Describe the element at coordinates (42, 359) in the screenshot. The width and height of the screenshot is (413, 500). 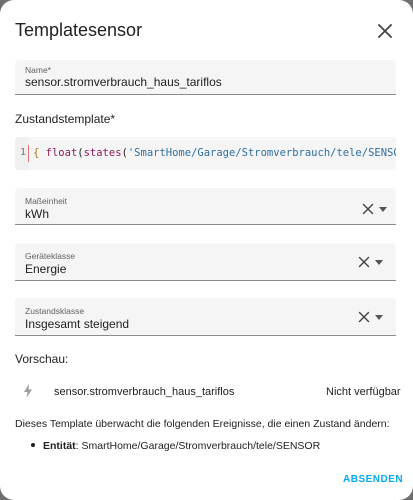
I see `preview-heading: Vorschau:` at that location.